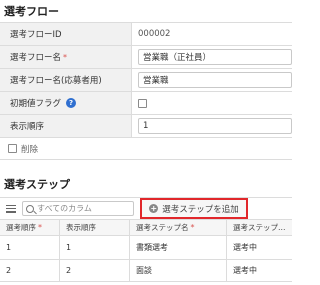 This screenshot has height=285, width=320. Describe the element at coordinates (30, 270) in the screenshot. I see `cell-selection-order: 2` at that location.